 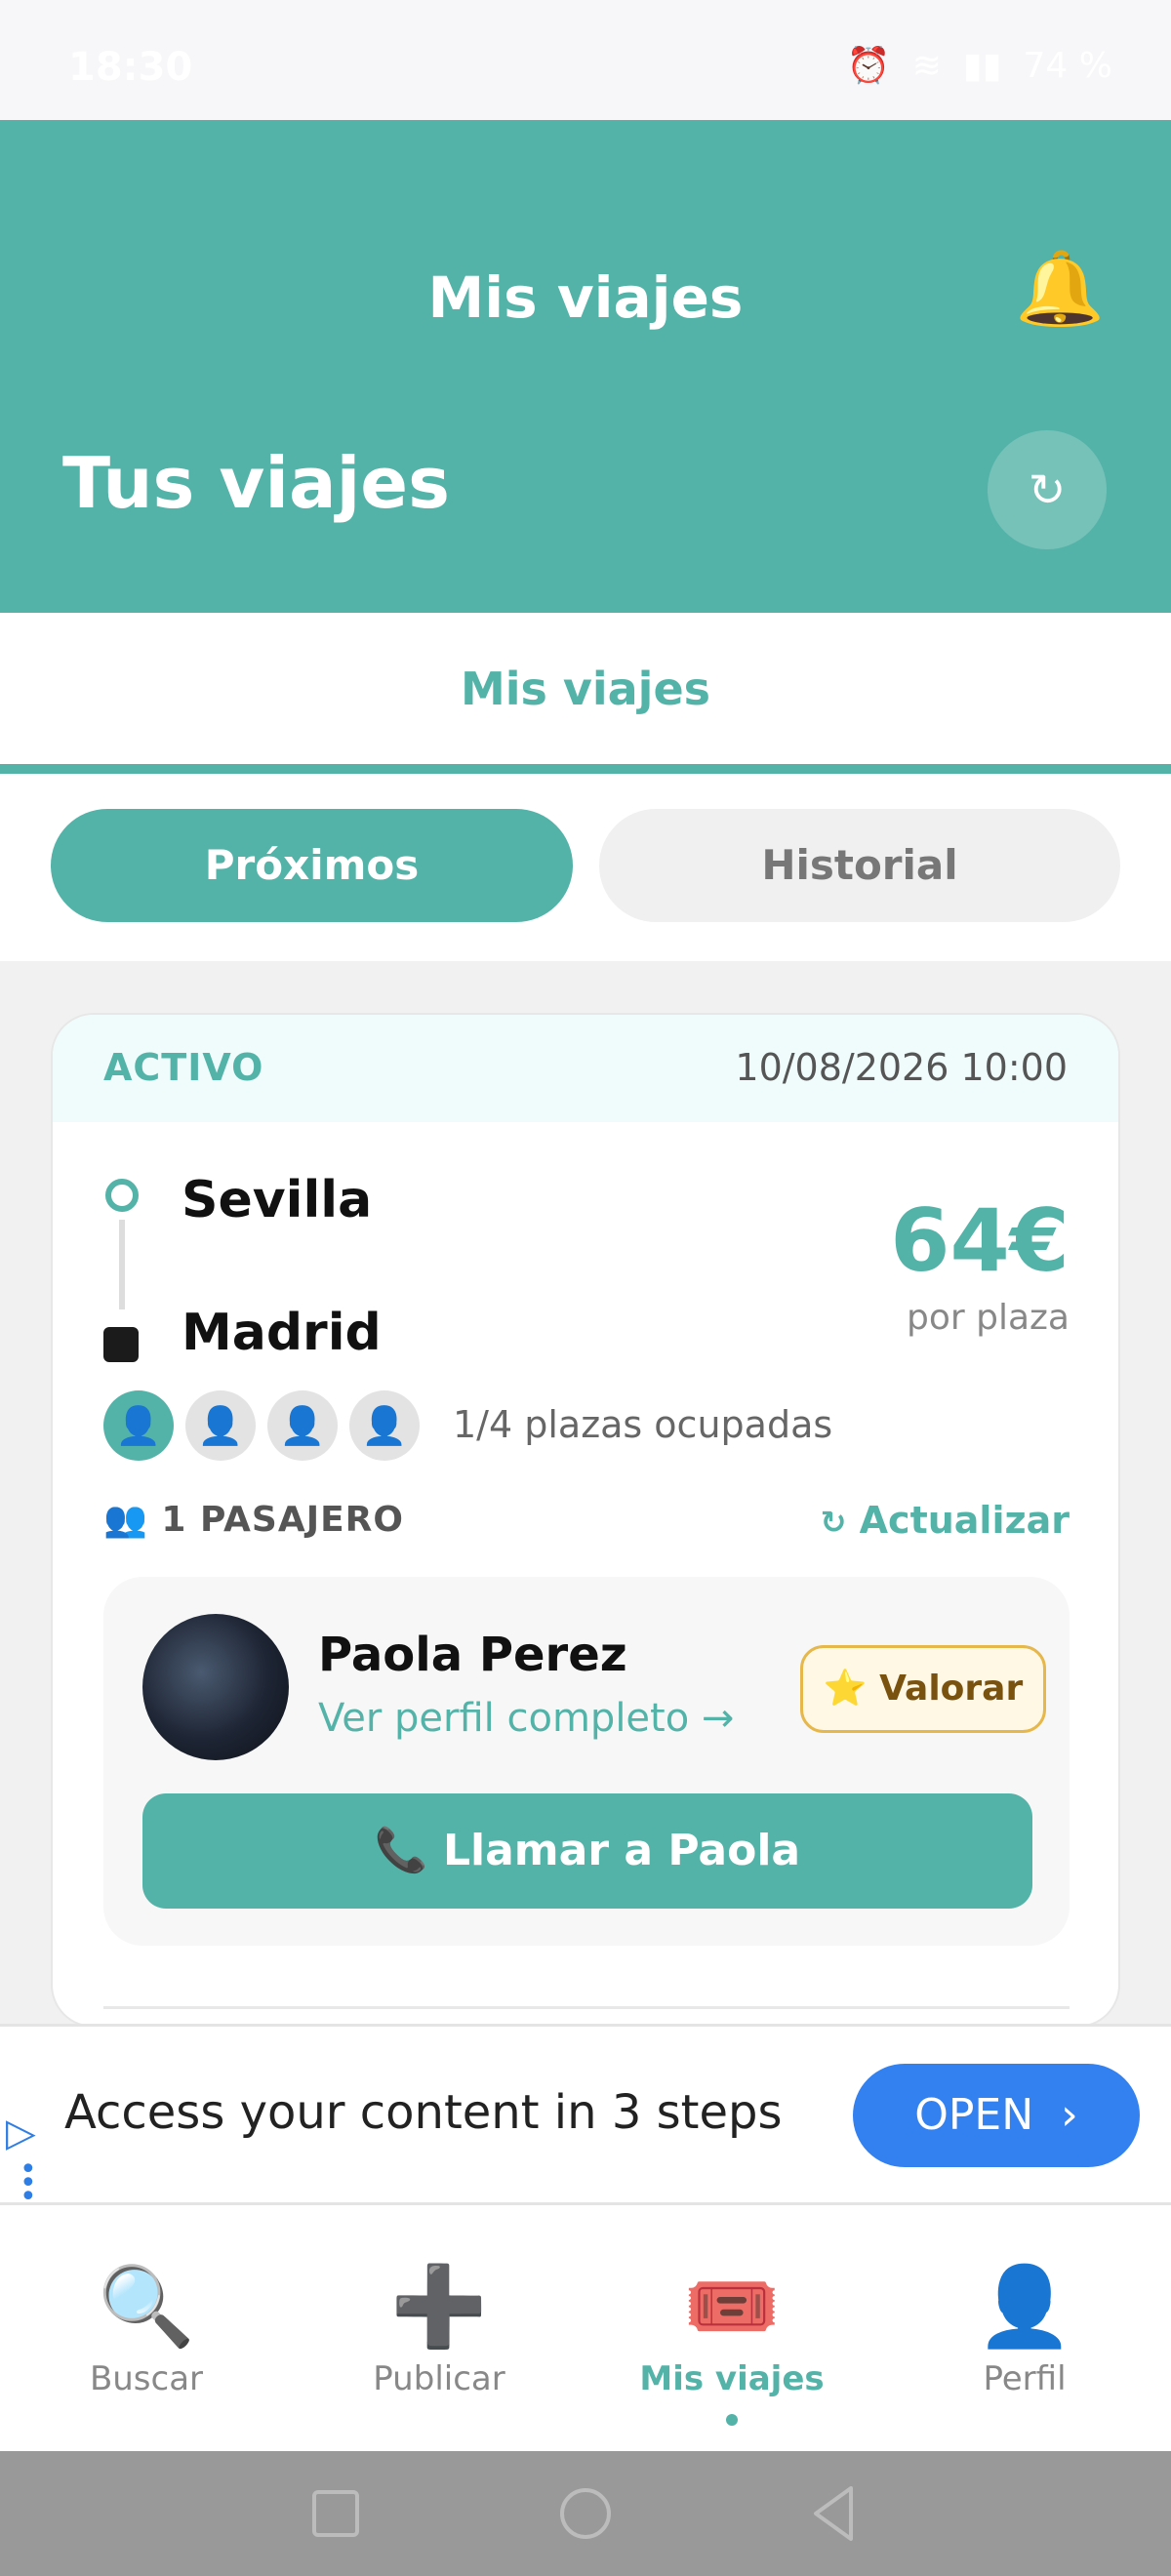 What do you see at coordinates (868, 66) in the screenshot?
I see `alarm-icon: ⏰` at bounding box center [868, 66].